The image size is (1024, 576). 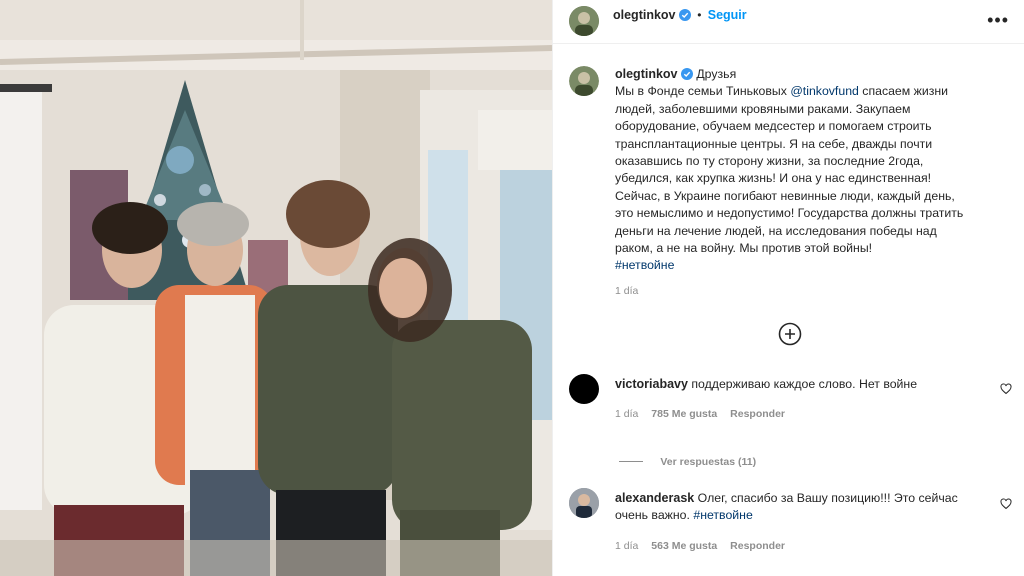 I want to click on post-header: olegtinkov • Seguir •••, so click(x=788, y=22).